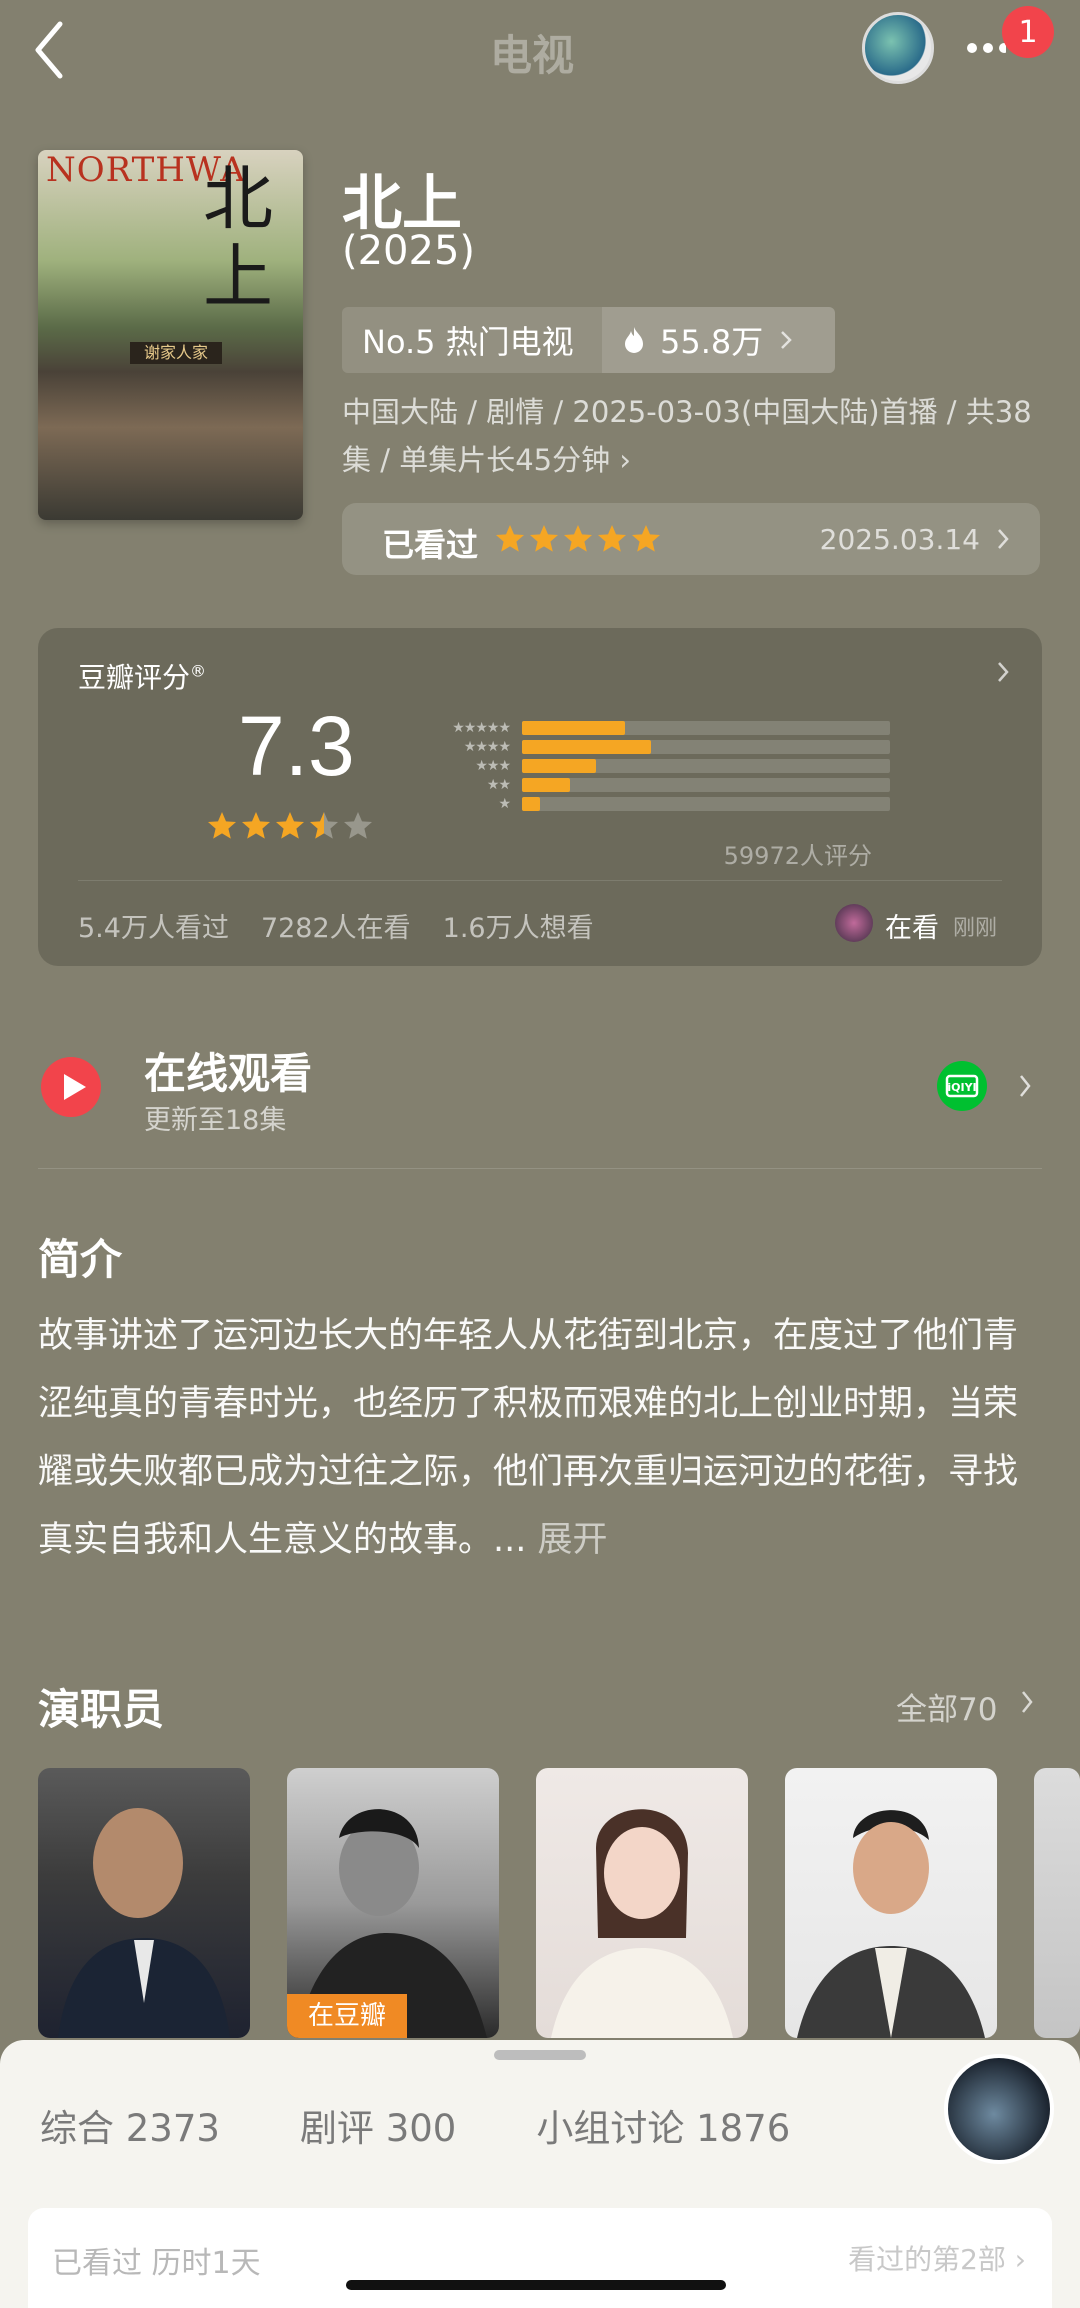 The height and width of the screenshot is (2308, 1080). I want to click on sheet-card: 已看过 历时1天 看过的第2部 ›, so click(540, 2258).